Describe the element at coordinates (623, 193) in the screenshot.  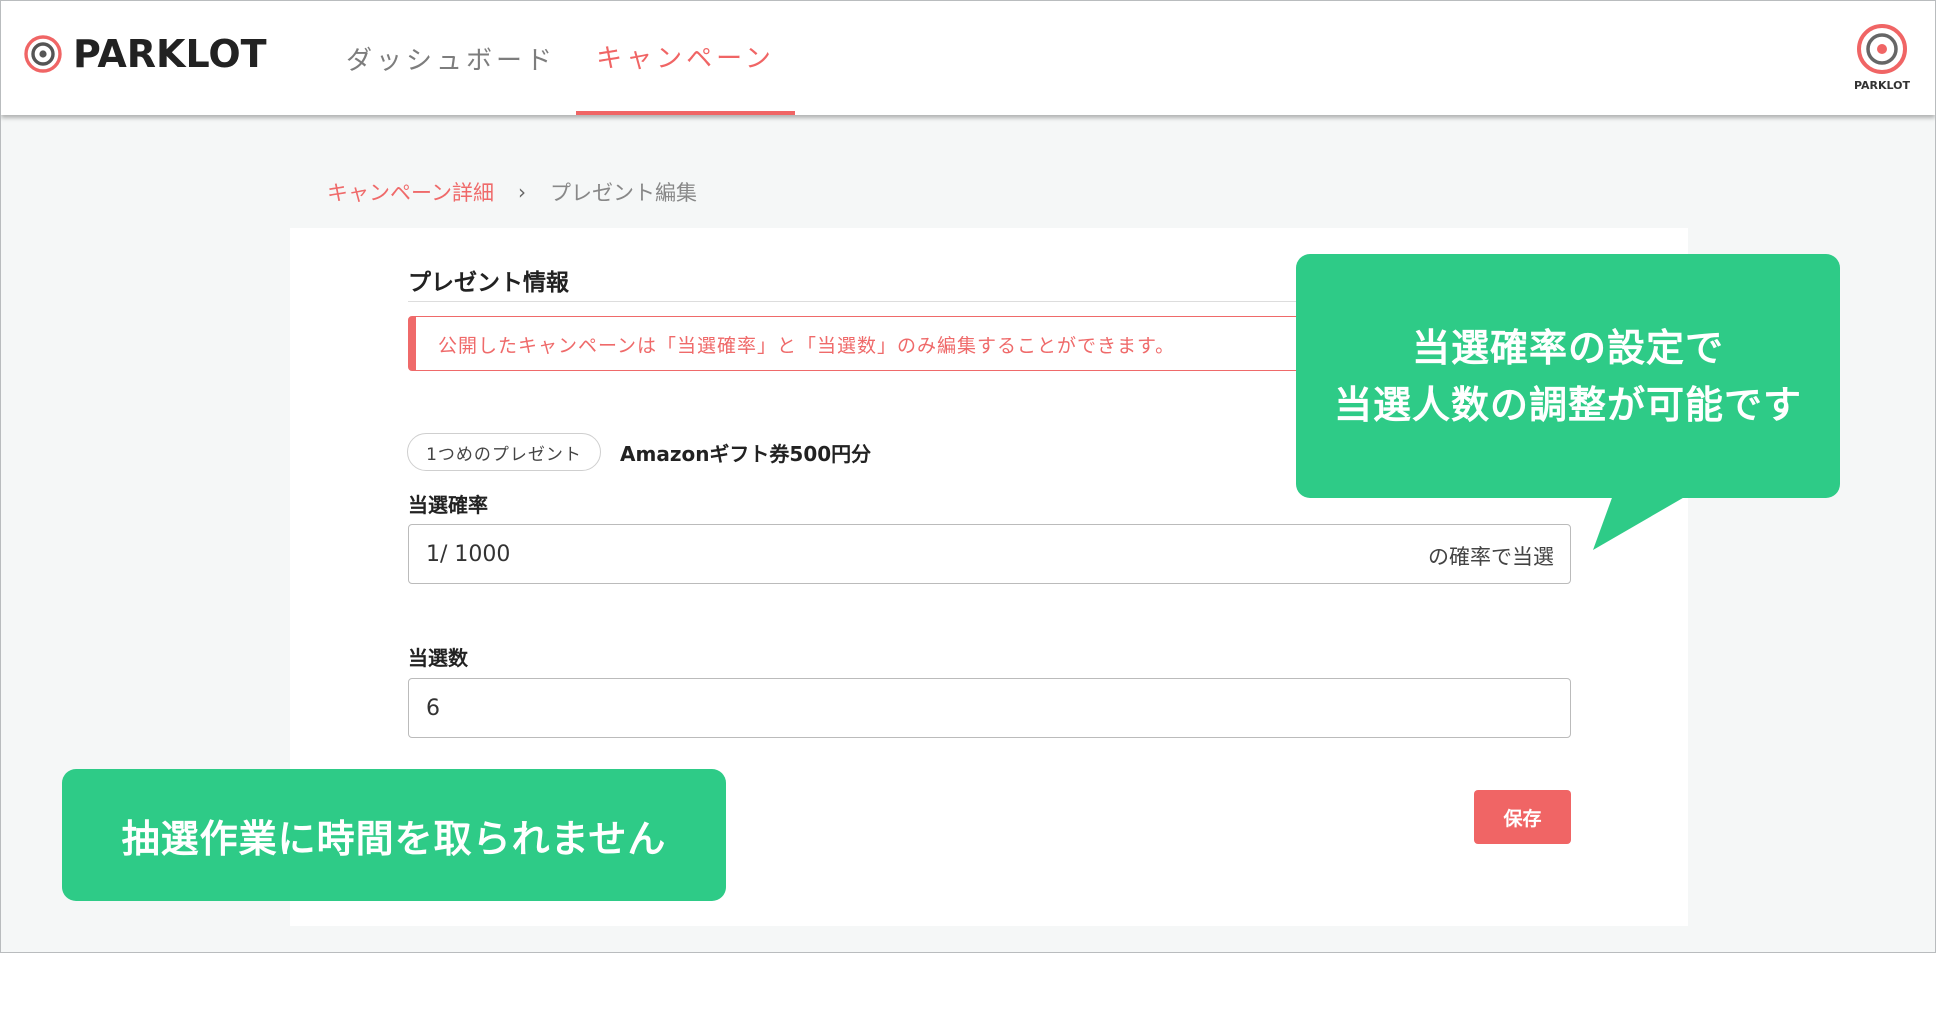
I see `breadcrumb-present-edit: プレゼント編集` at that location.